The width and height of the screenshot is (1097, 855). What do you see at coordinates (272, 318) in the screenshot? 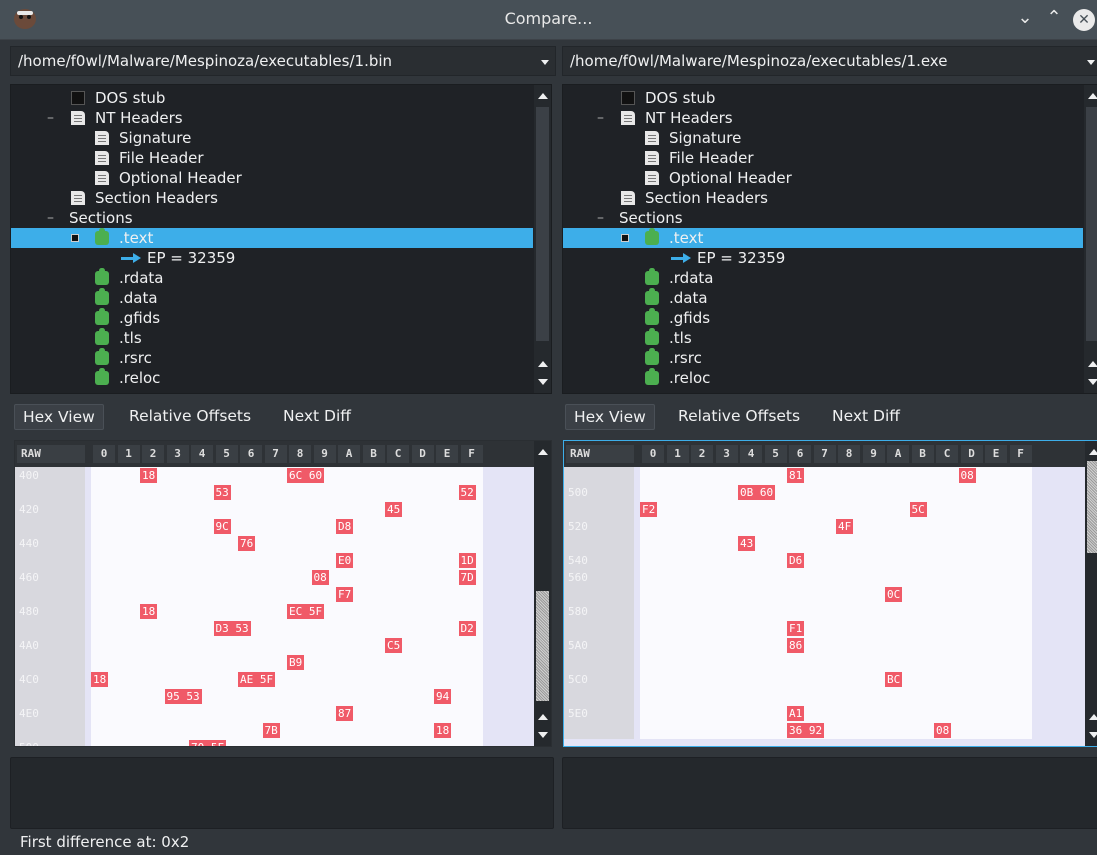
I see `tree-item-gfids: .gfids` at bounding box center [272, 318].